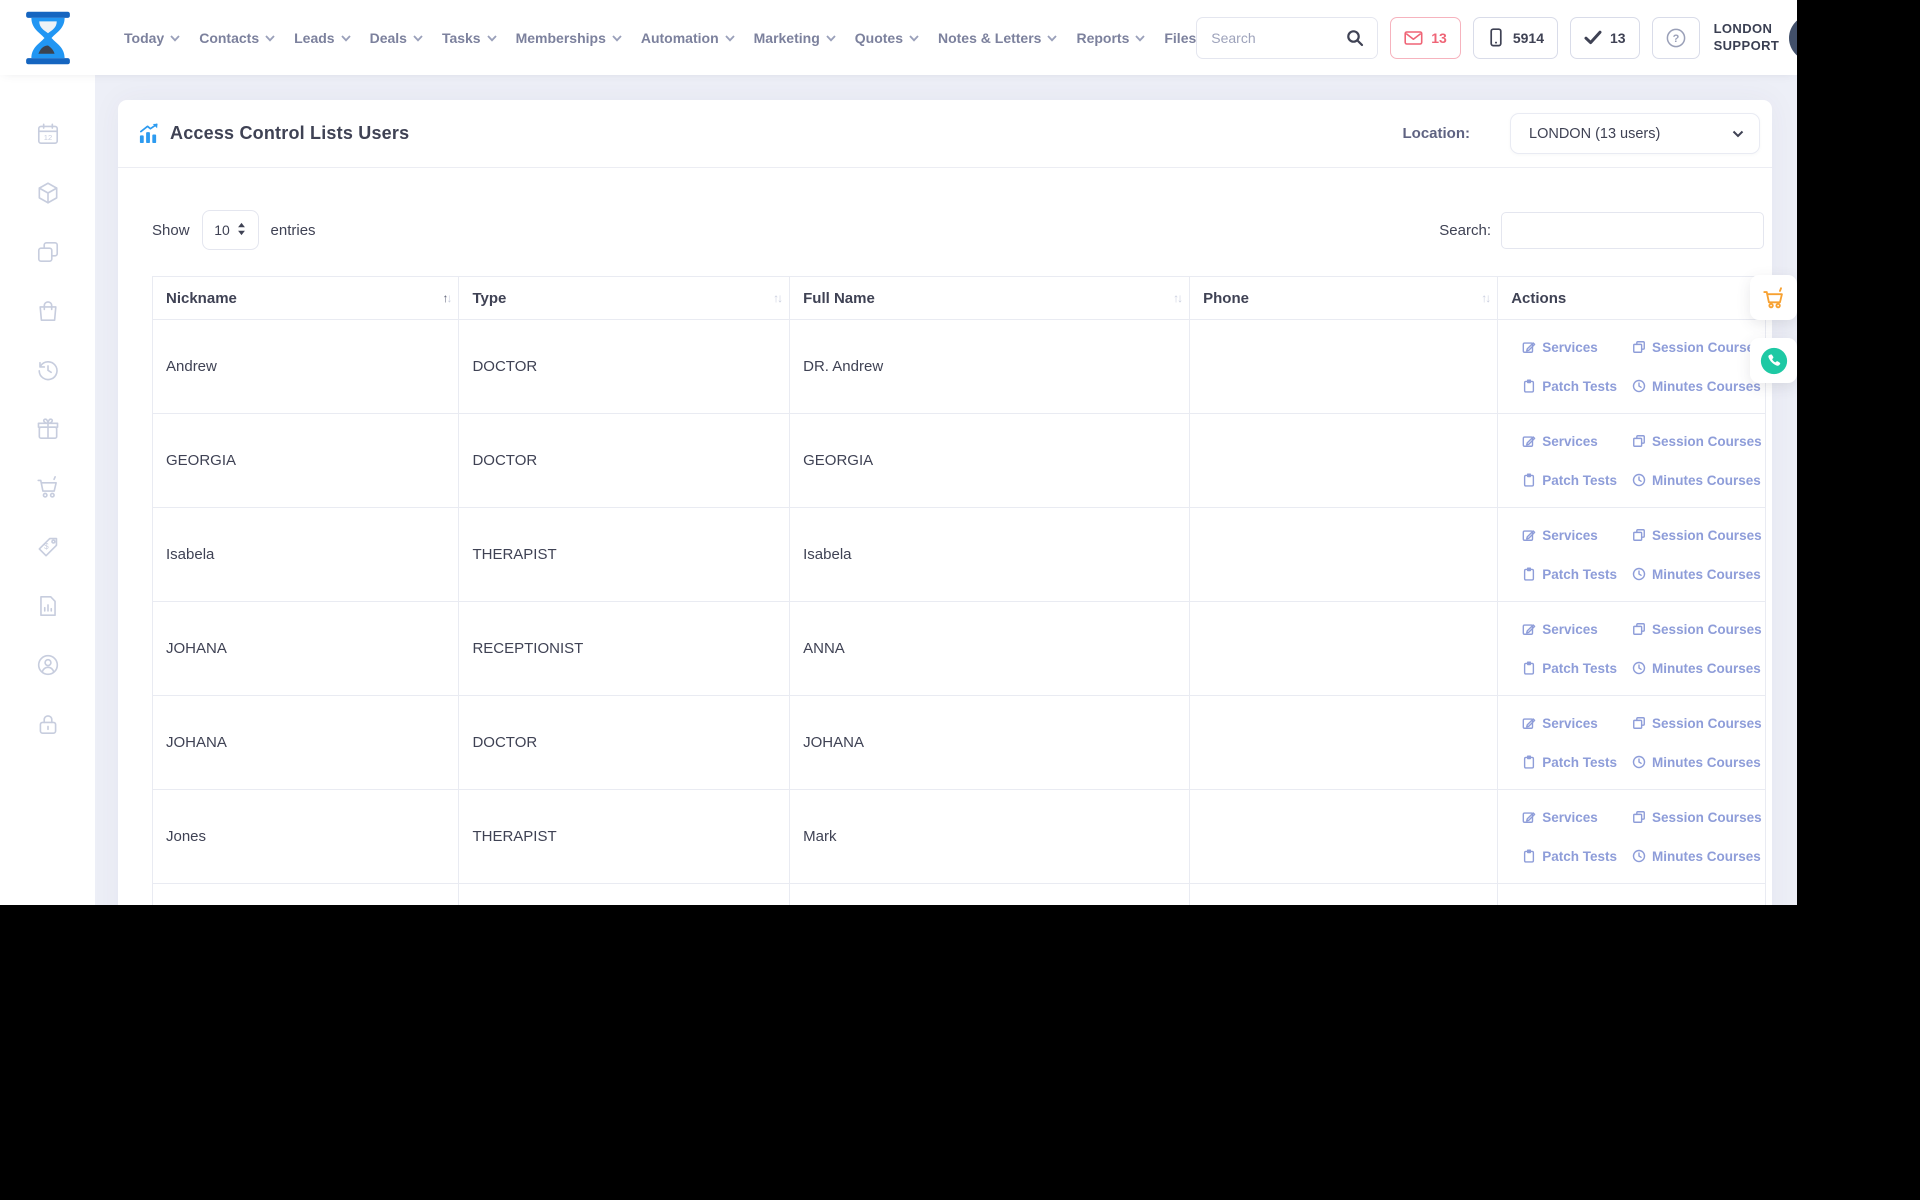 Image resolution: width=1920 pixels, height=1200 pixels. I want to click on cell-nickname: Andrew, so click(305, 366).